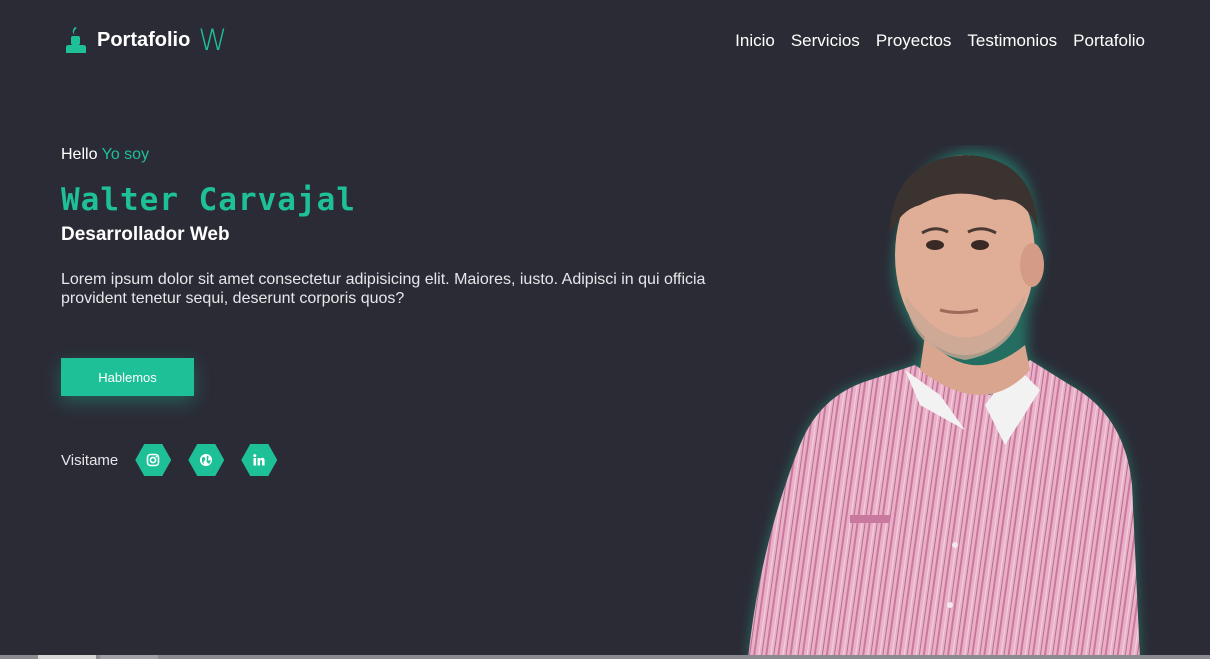 The height and width of the screenshot is (659, 1210). I want to click on nav-testimonios: Testimonios, so click(1012, 41).